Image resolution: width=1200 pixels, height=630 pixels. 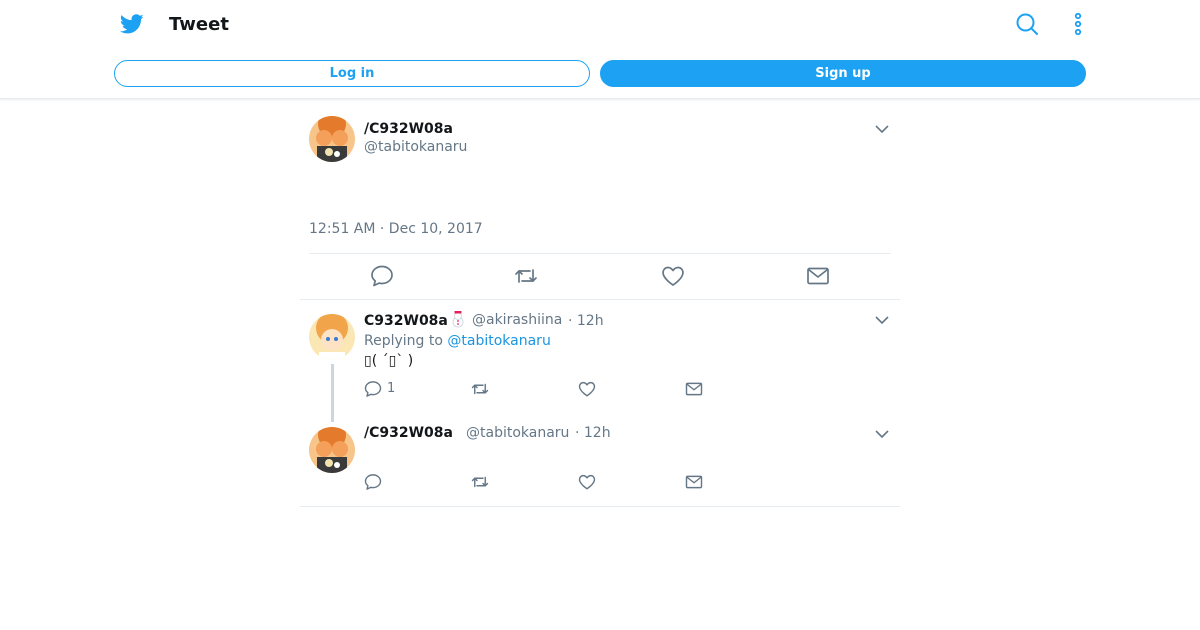 I want to click on replying-prefix: Replying to, so click(x=403, y=341).